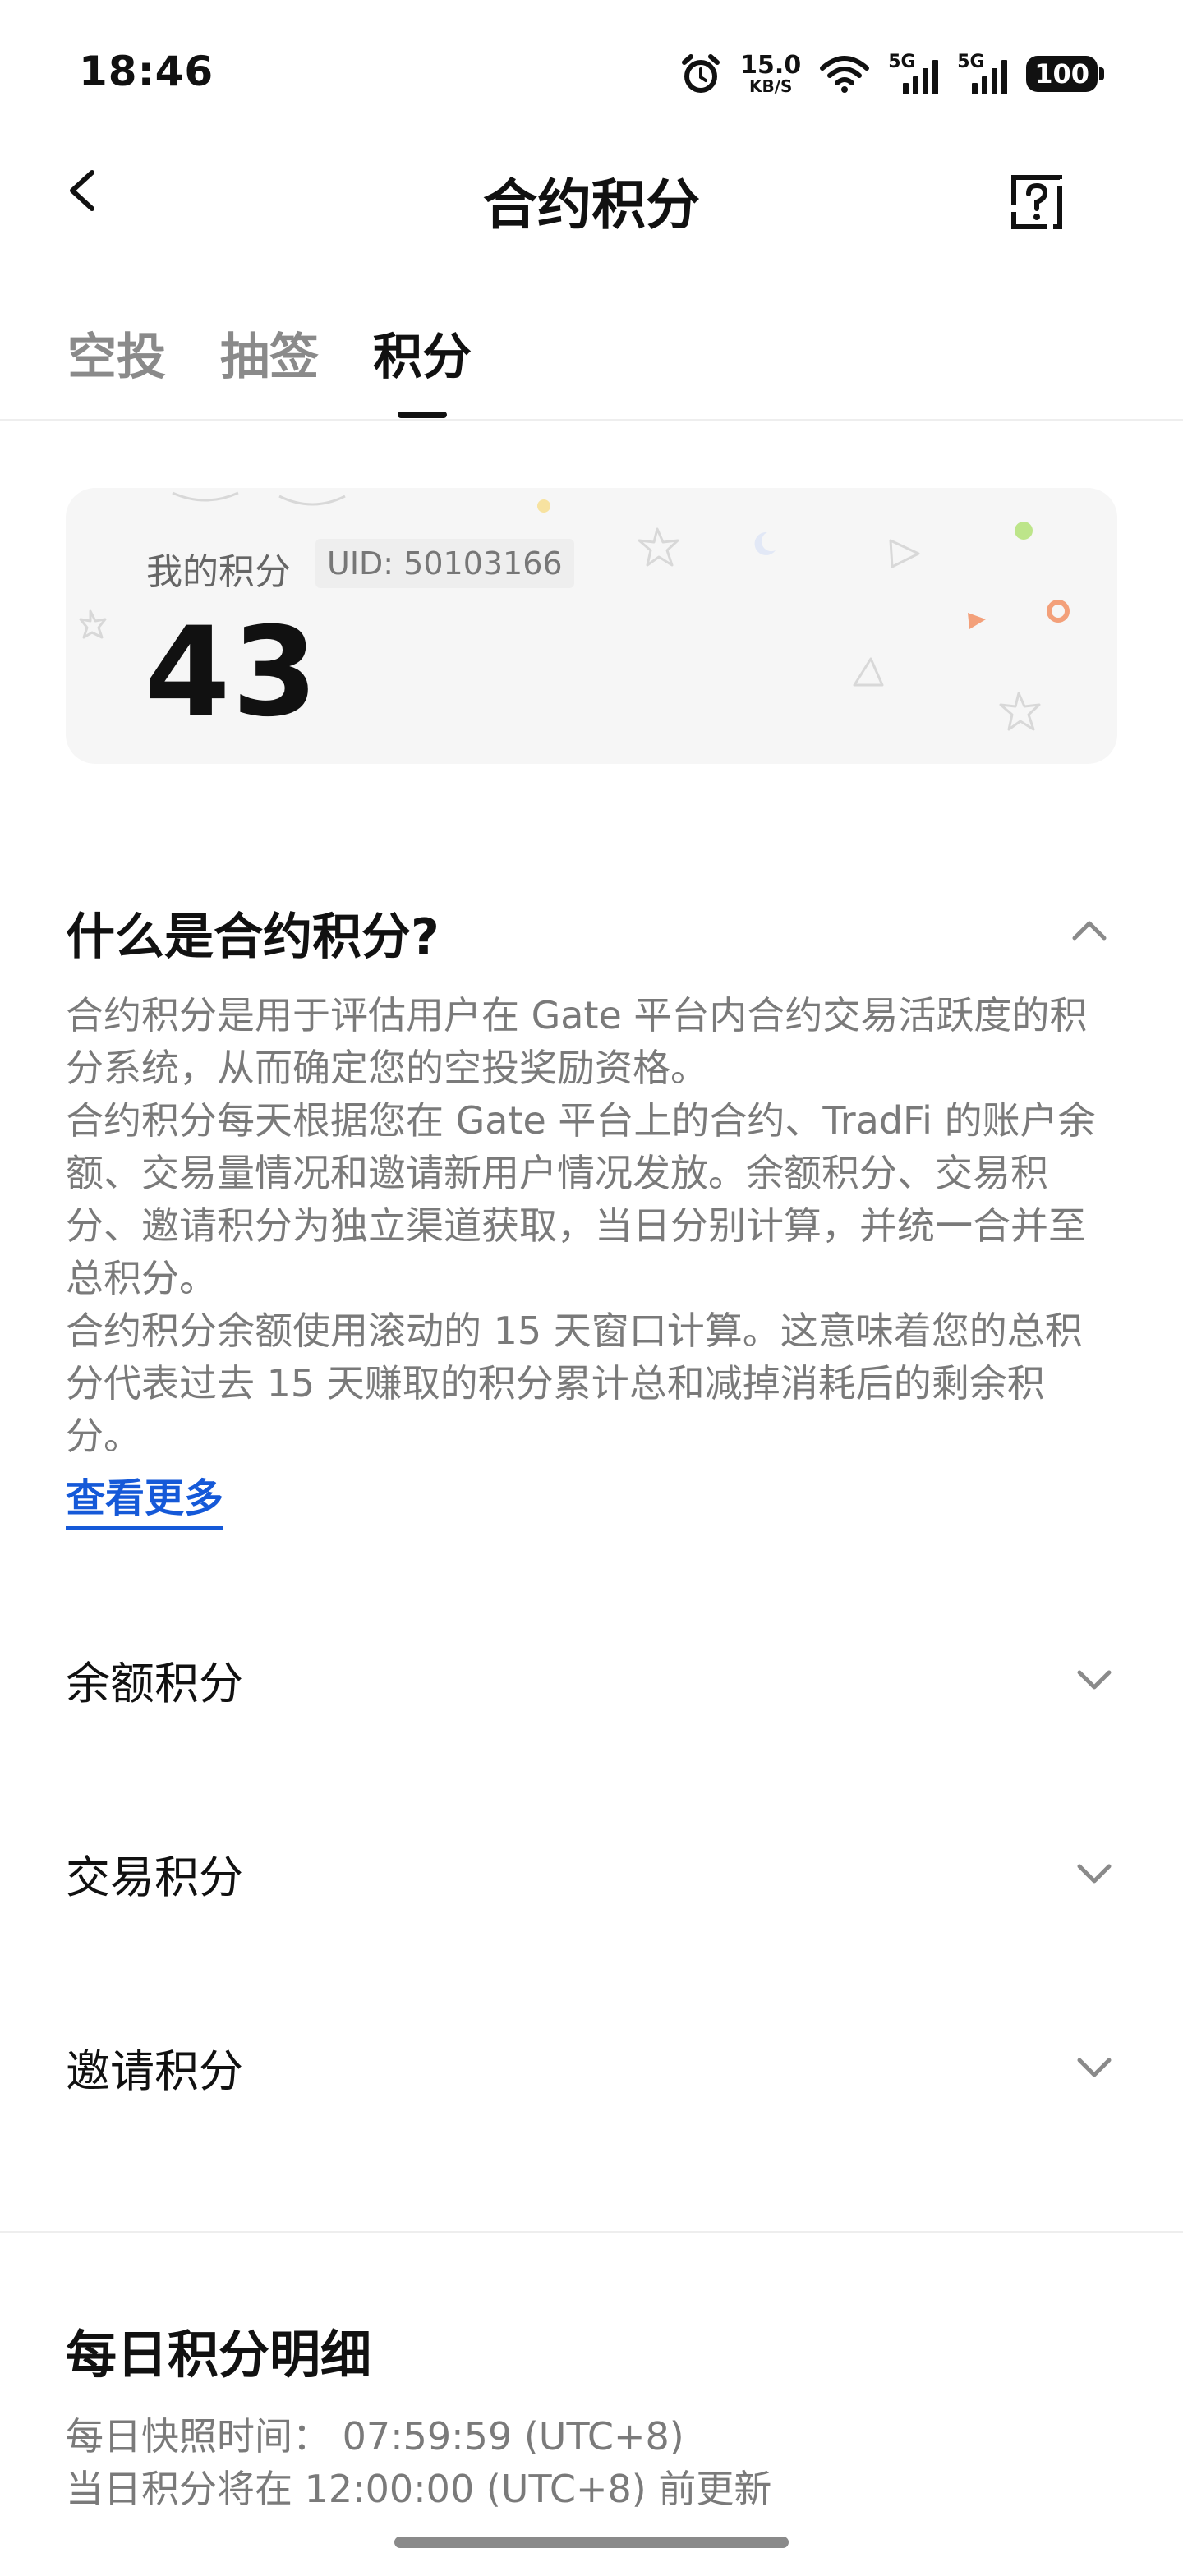 The width and height of the screenshot is (1183, 2576). What do you see at coordinates (154, 1877) in the screenshot?
I see `accordion-label: 交易积分` at bounding box center [154, 1877].